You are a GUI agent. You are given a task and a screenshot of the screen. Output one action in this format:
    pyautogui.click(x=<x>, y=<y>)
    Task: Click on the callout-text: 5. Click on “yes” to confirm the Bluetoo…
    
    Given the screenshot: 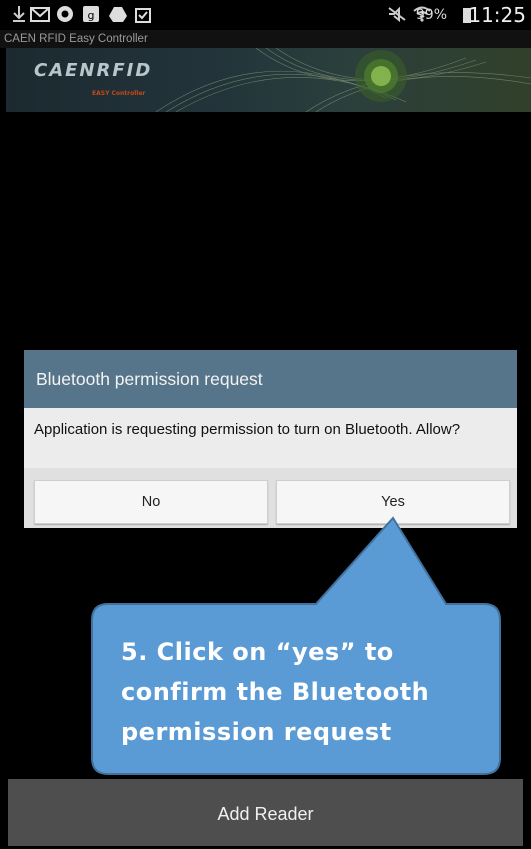 What is the action you would take?
    pyautogui.click(x=321, y=692)
    